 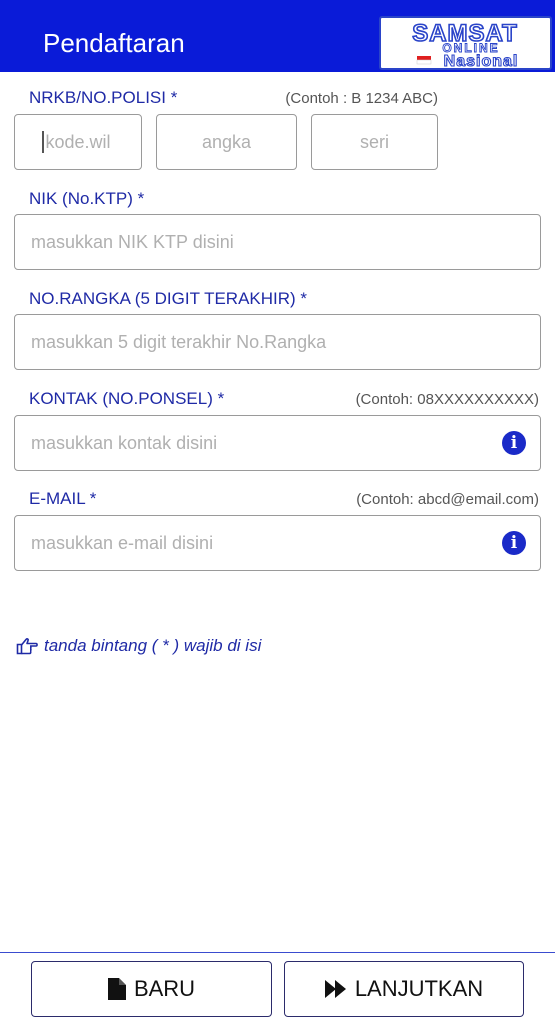 I want to click on status-bar, so click(x=277, y=8).